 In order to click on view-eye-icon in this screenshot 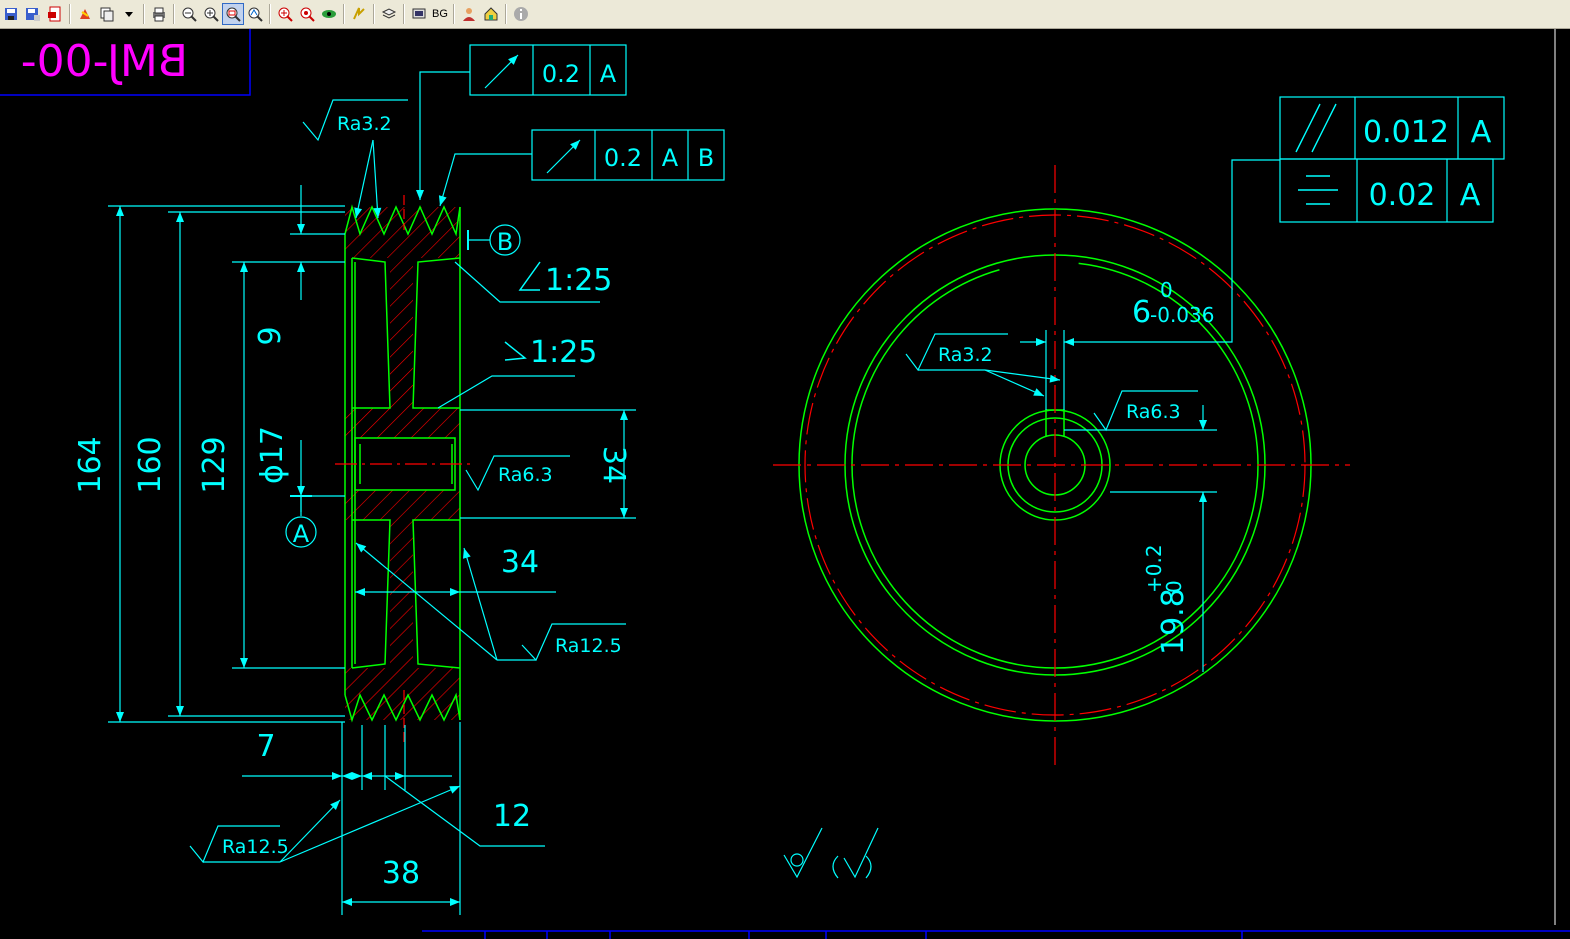, I will do `click(329, 14)`.